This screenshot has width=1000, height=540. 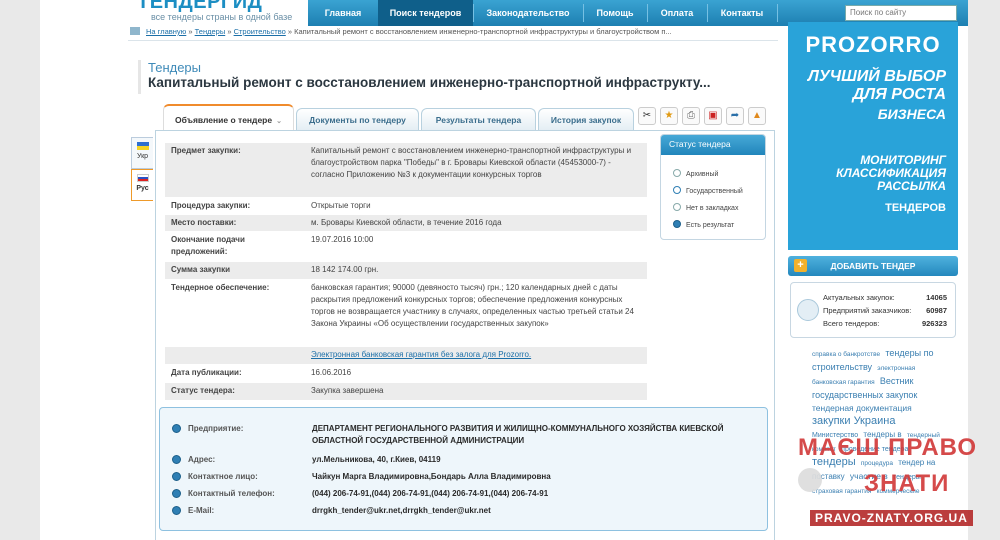 What do you see at coordinates (142, 178) in the screenshot?
I see `flag-ru-icon` at bounding box center [142, 178].